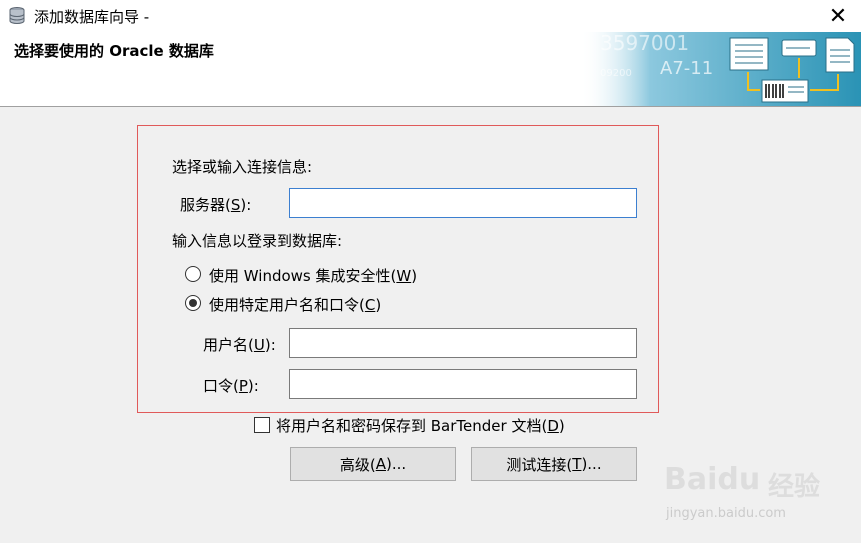 This screenshot has height=543, width=861. Describe the element at coordinates (463, 203) in the screenshot. I see `server-input` at that location.